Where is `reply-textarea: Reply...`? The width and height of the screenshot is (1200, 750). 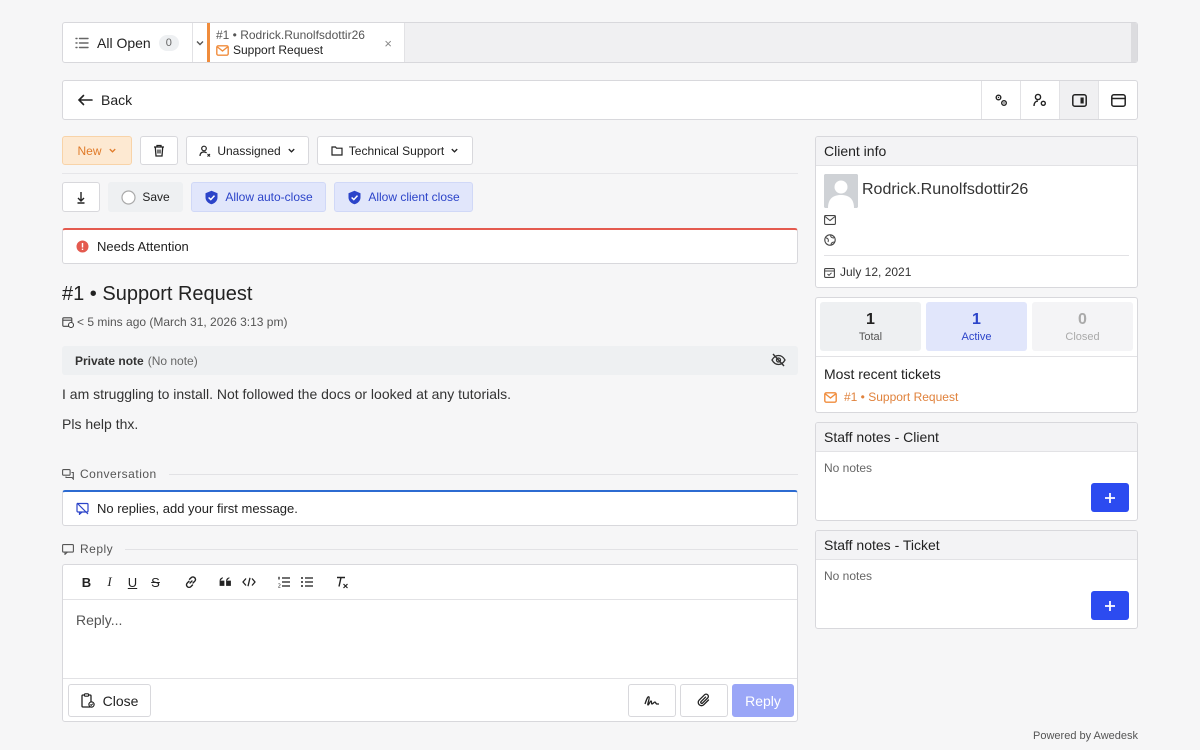 reply-textarea: Reply... is located at coordinates (430, 640).